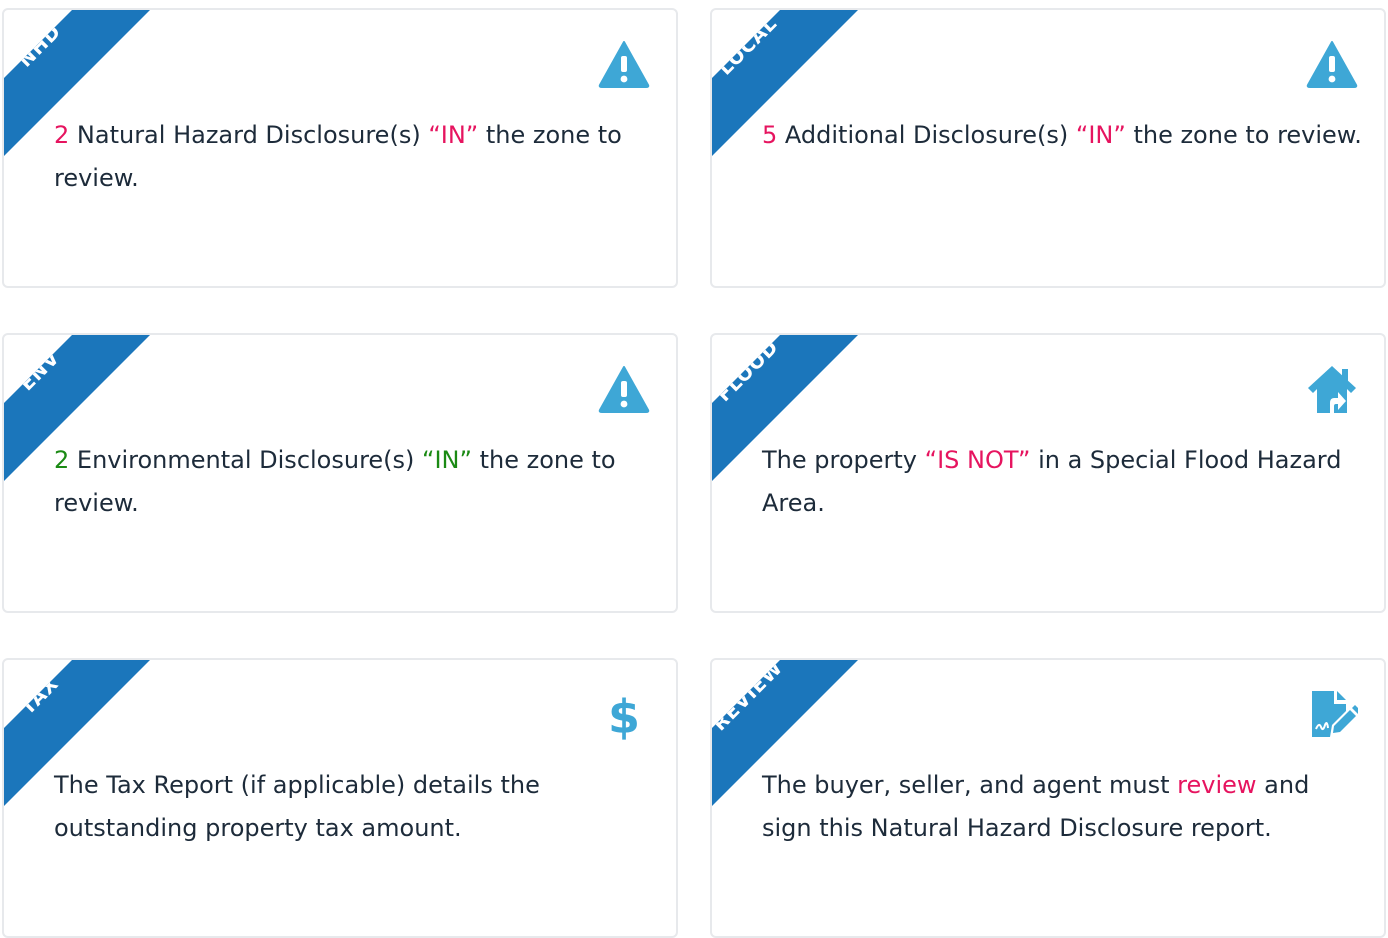 Image resolution: width=1388 pixels, height=938 pixels. Describe the element at coordinates (1332, 714) in the screenshot. I see `sign-document-icon` at that location.